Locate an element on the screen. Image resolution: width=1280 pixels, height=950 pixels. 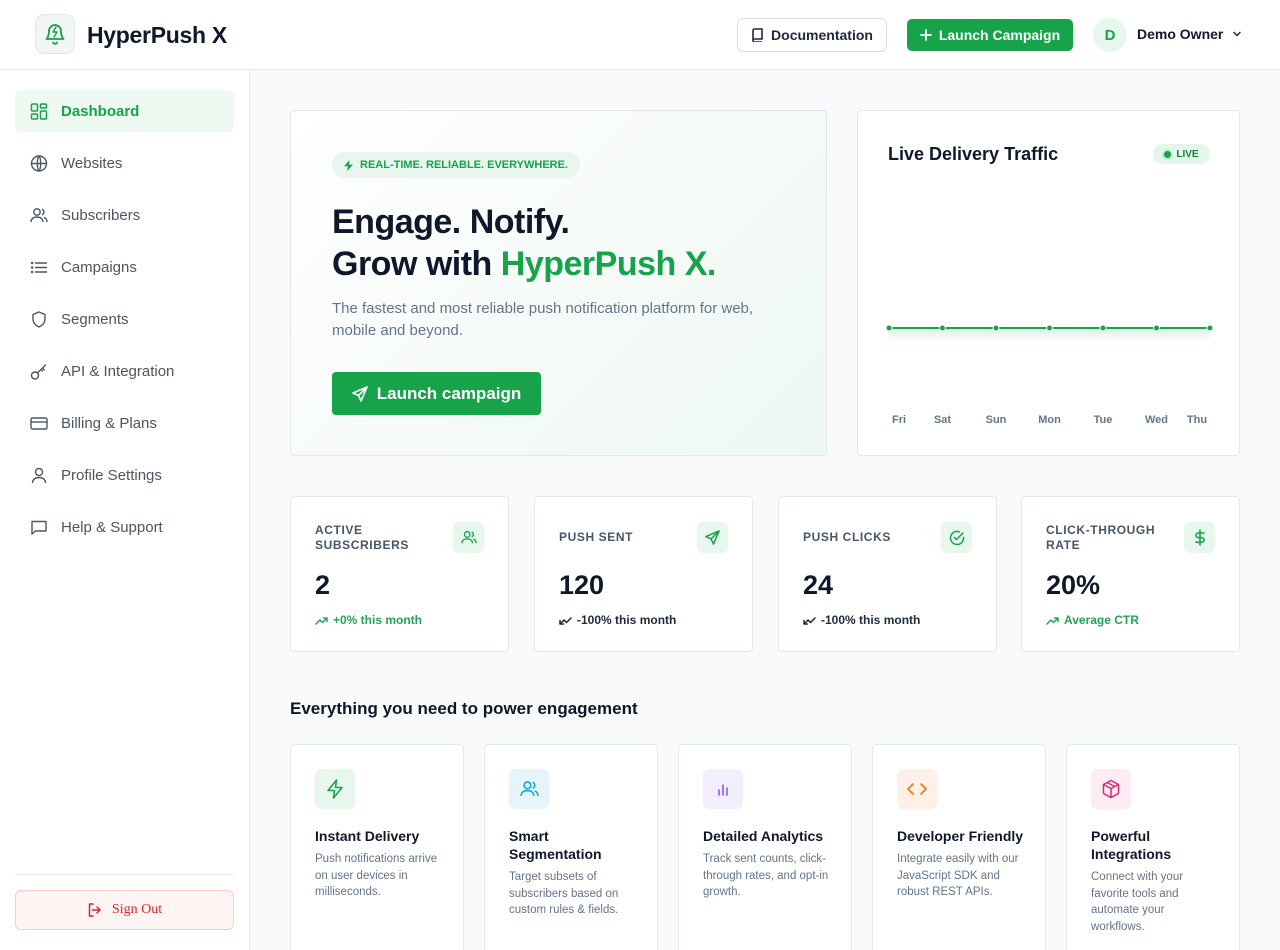
stat-trend: Average CTR is located at coordinates (1092, 620).